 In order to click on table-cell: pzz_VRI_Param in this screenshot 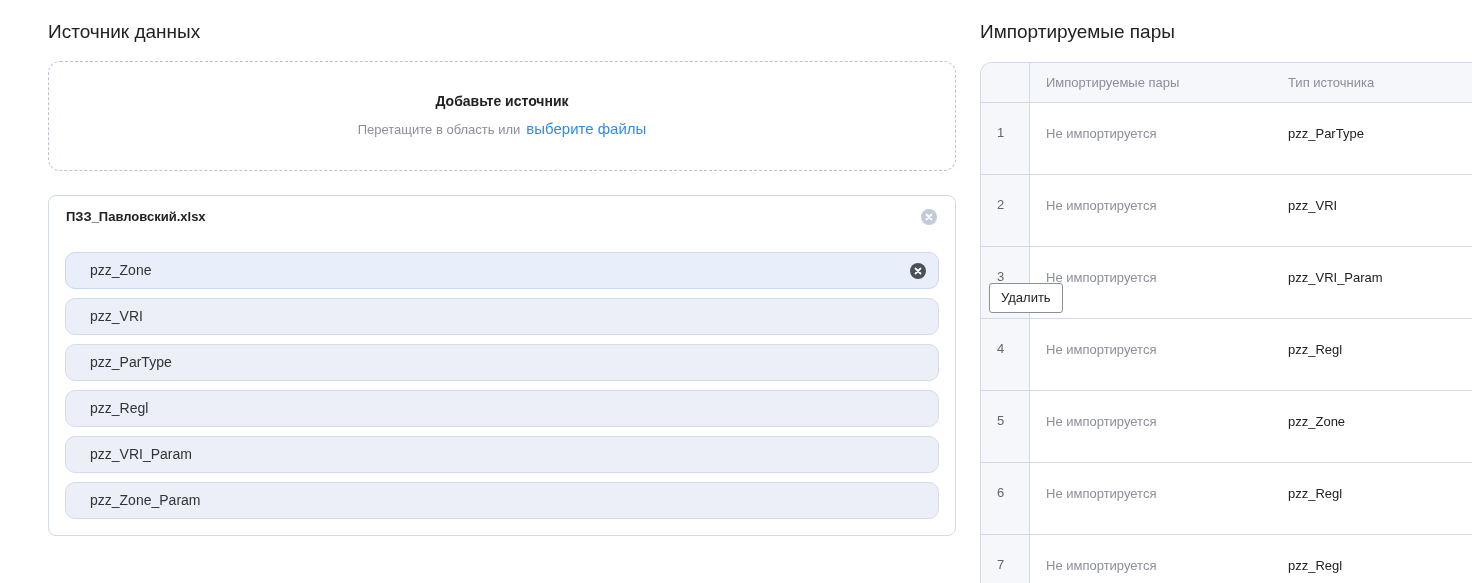, I will do `click(1335, 277)`.